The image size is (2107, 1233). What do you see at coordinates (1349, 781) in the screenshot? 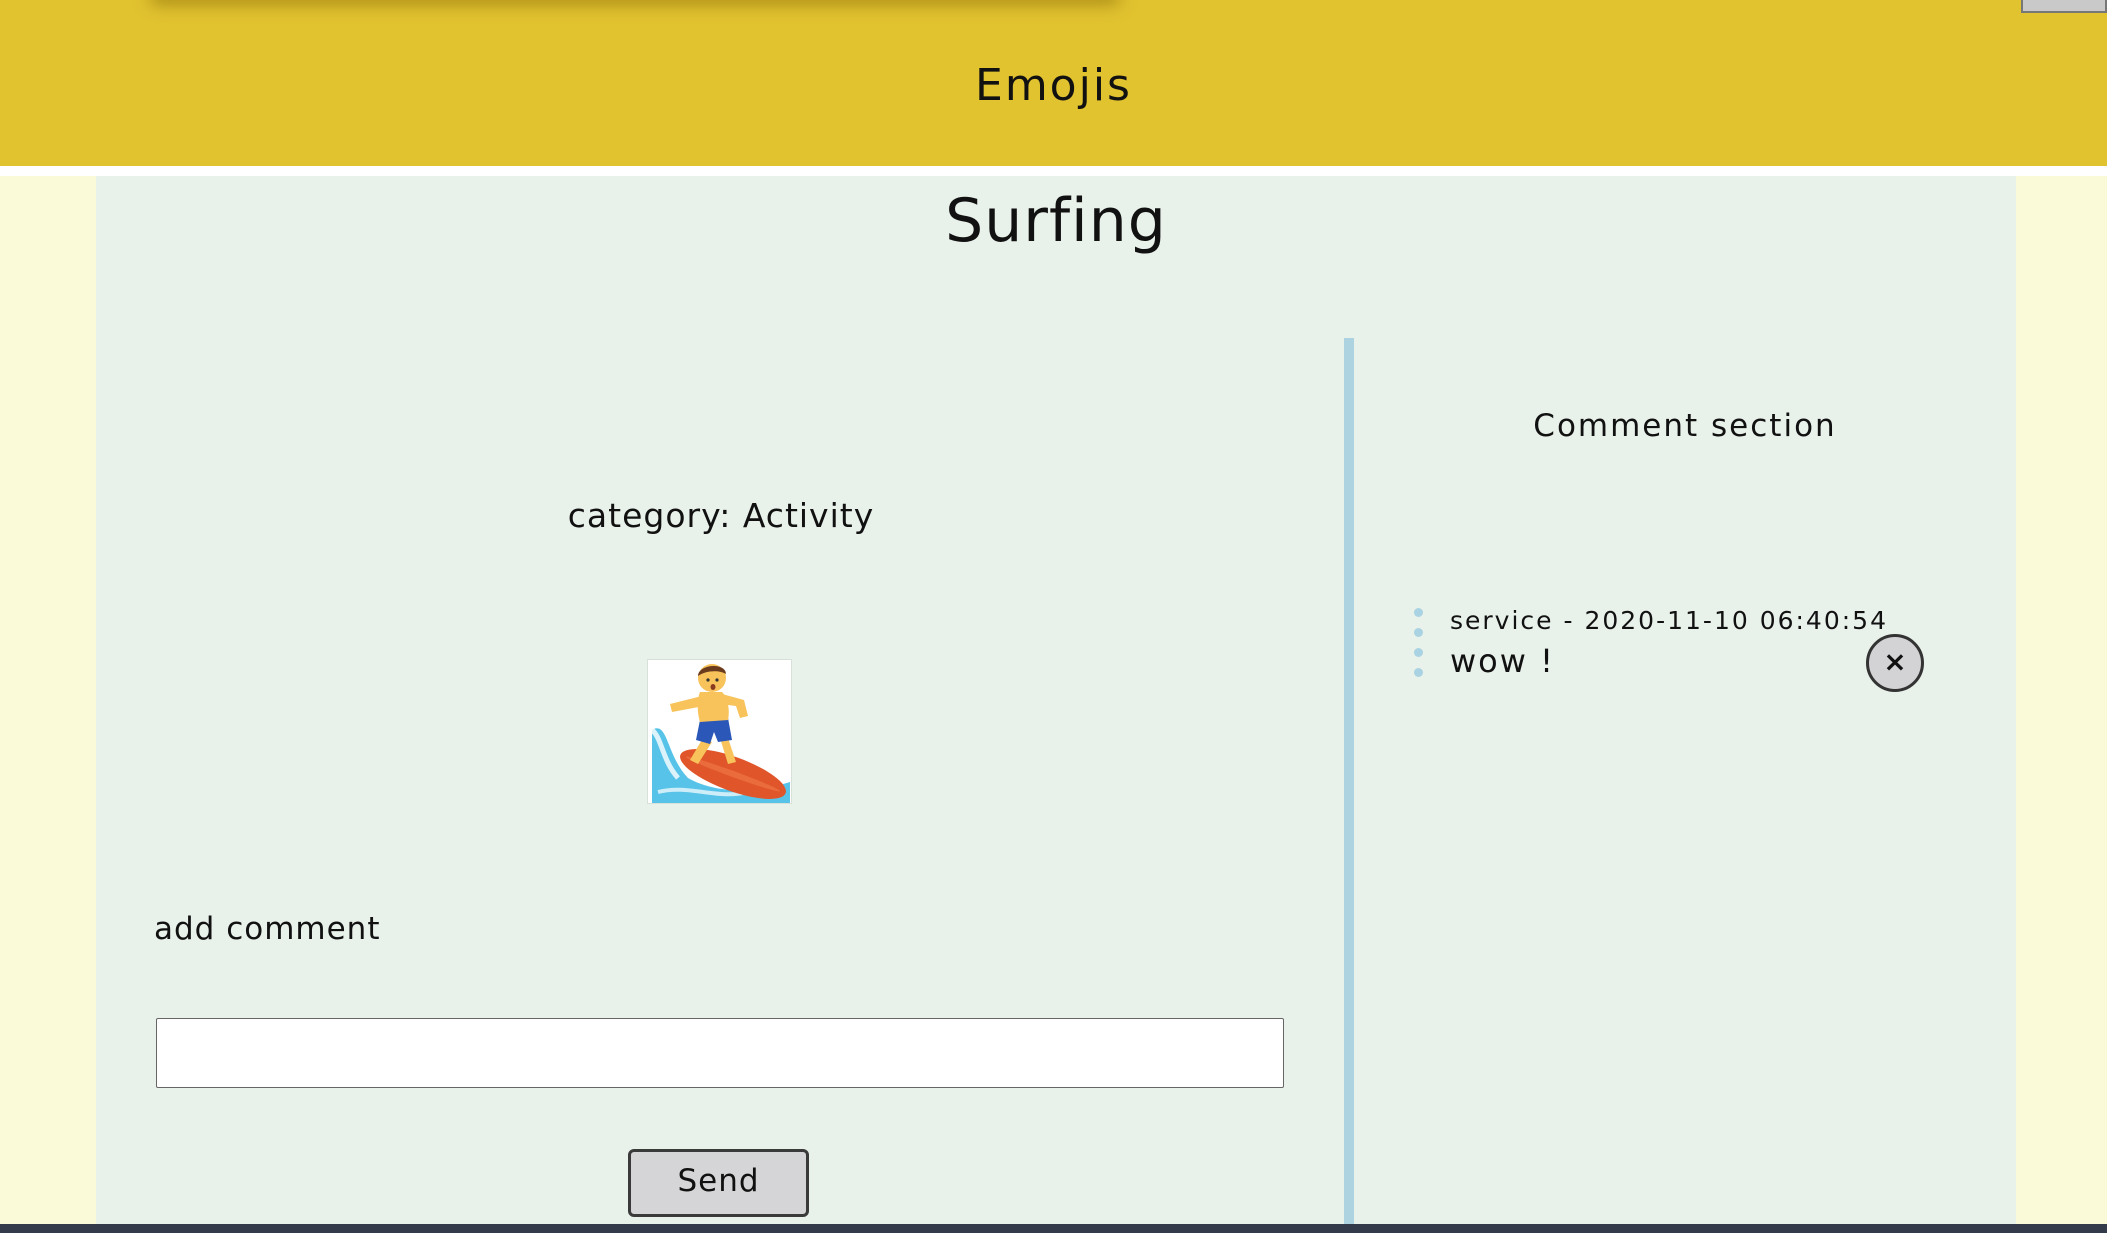
I see `column-divider` at bounding box center [1349, 781].